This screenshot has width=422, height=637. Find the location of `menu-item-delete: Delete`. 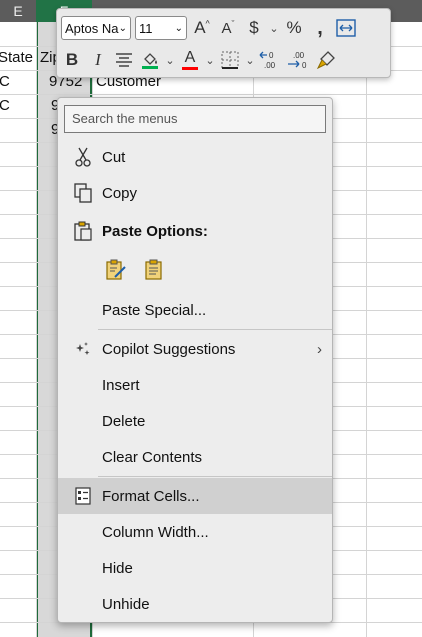

menu-item-delete: Delete is located at coordinates (195, 421).